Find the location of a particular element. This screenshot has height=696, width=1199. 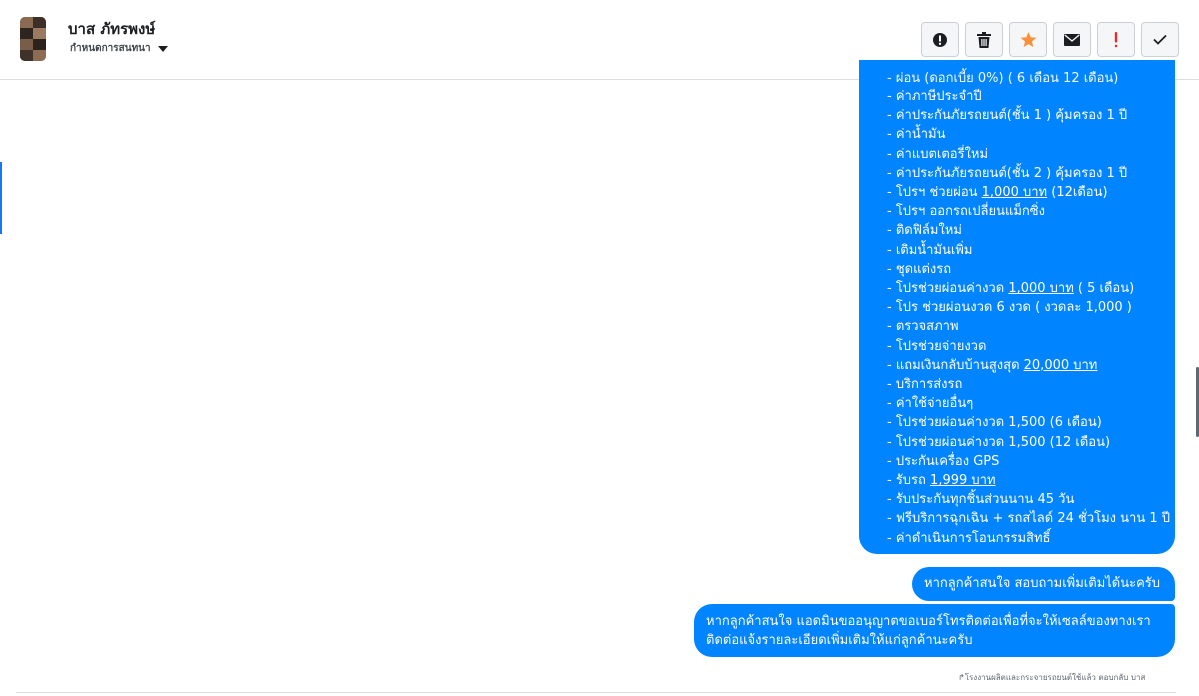

message-line: - ค่าดำเนินการโอนกรรมสิทธิ์ is located at coordinates (1028, 538).